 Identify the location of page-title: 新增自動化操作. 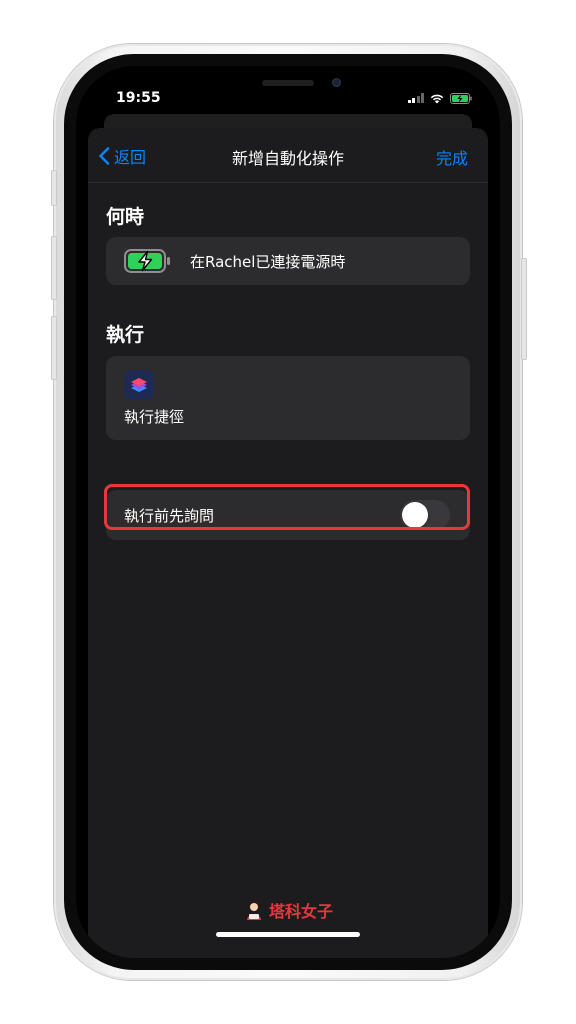
(287, 158).